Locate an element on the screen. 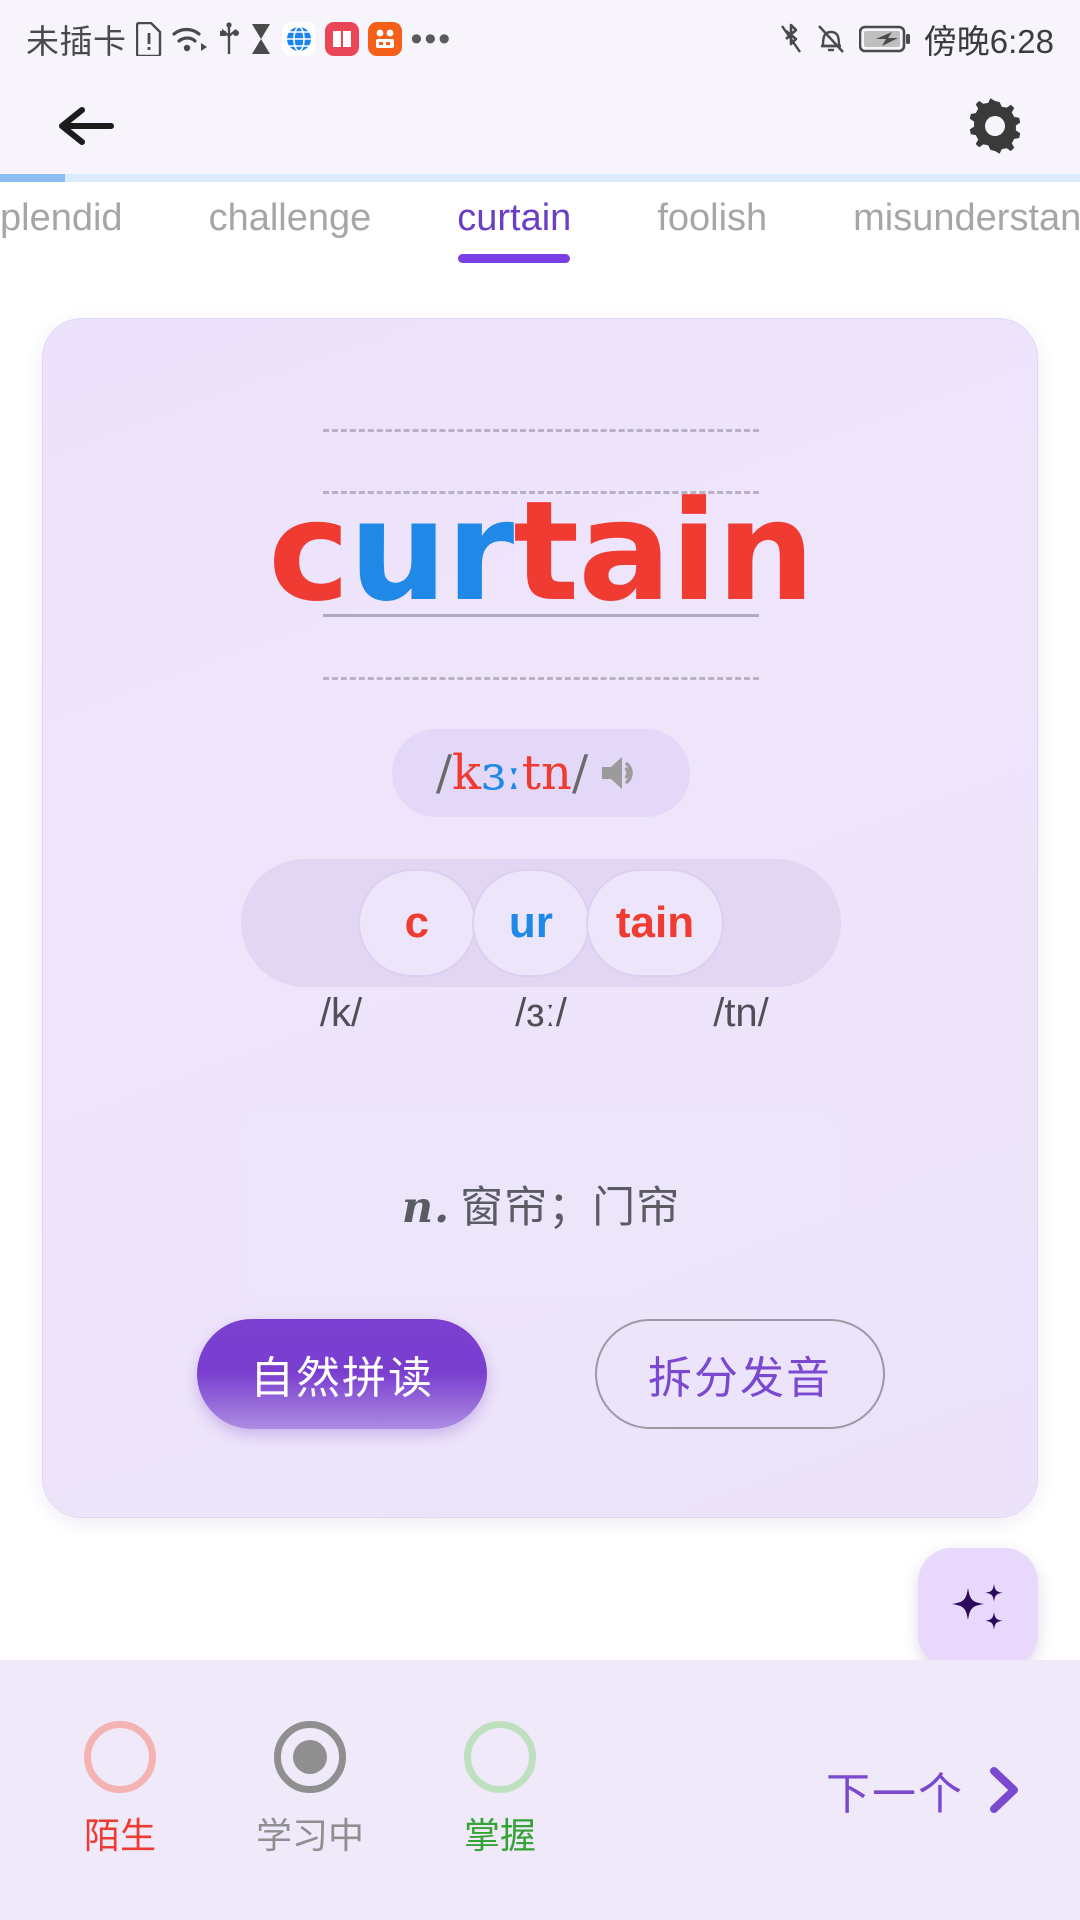  ai-assistant-button is located at coordinates (978, 1608).